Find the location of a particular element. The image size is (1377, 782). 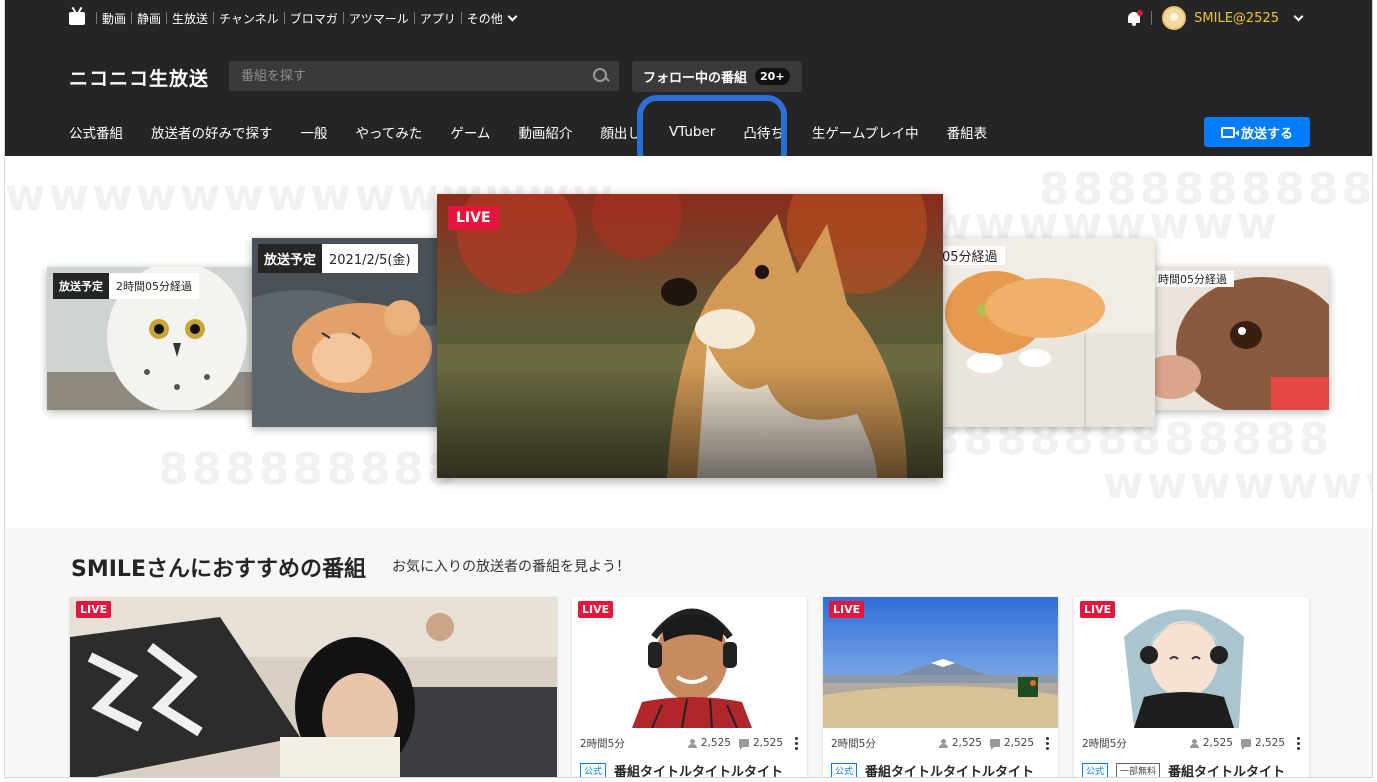

recommend-card-featured: LIVE is located at coordinates (313, 687).